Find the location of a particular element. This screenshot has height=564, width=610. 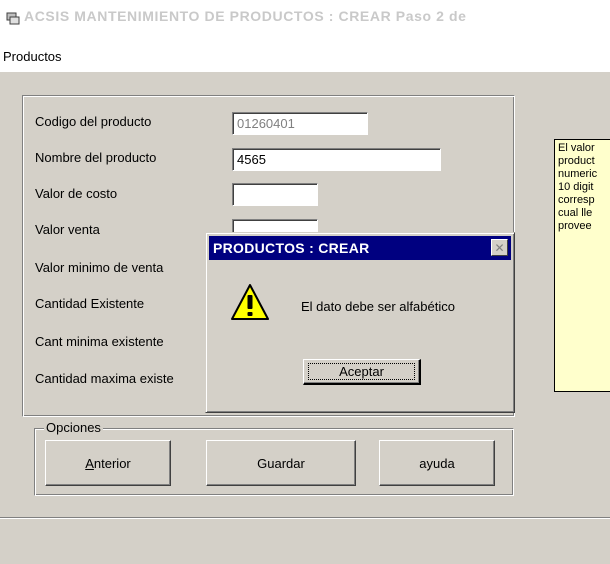

app-icon is located at coordinates (13, 18).